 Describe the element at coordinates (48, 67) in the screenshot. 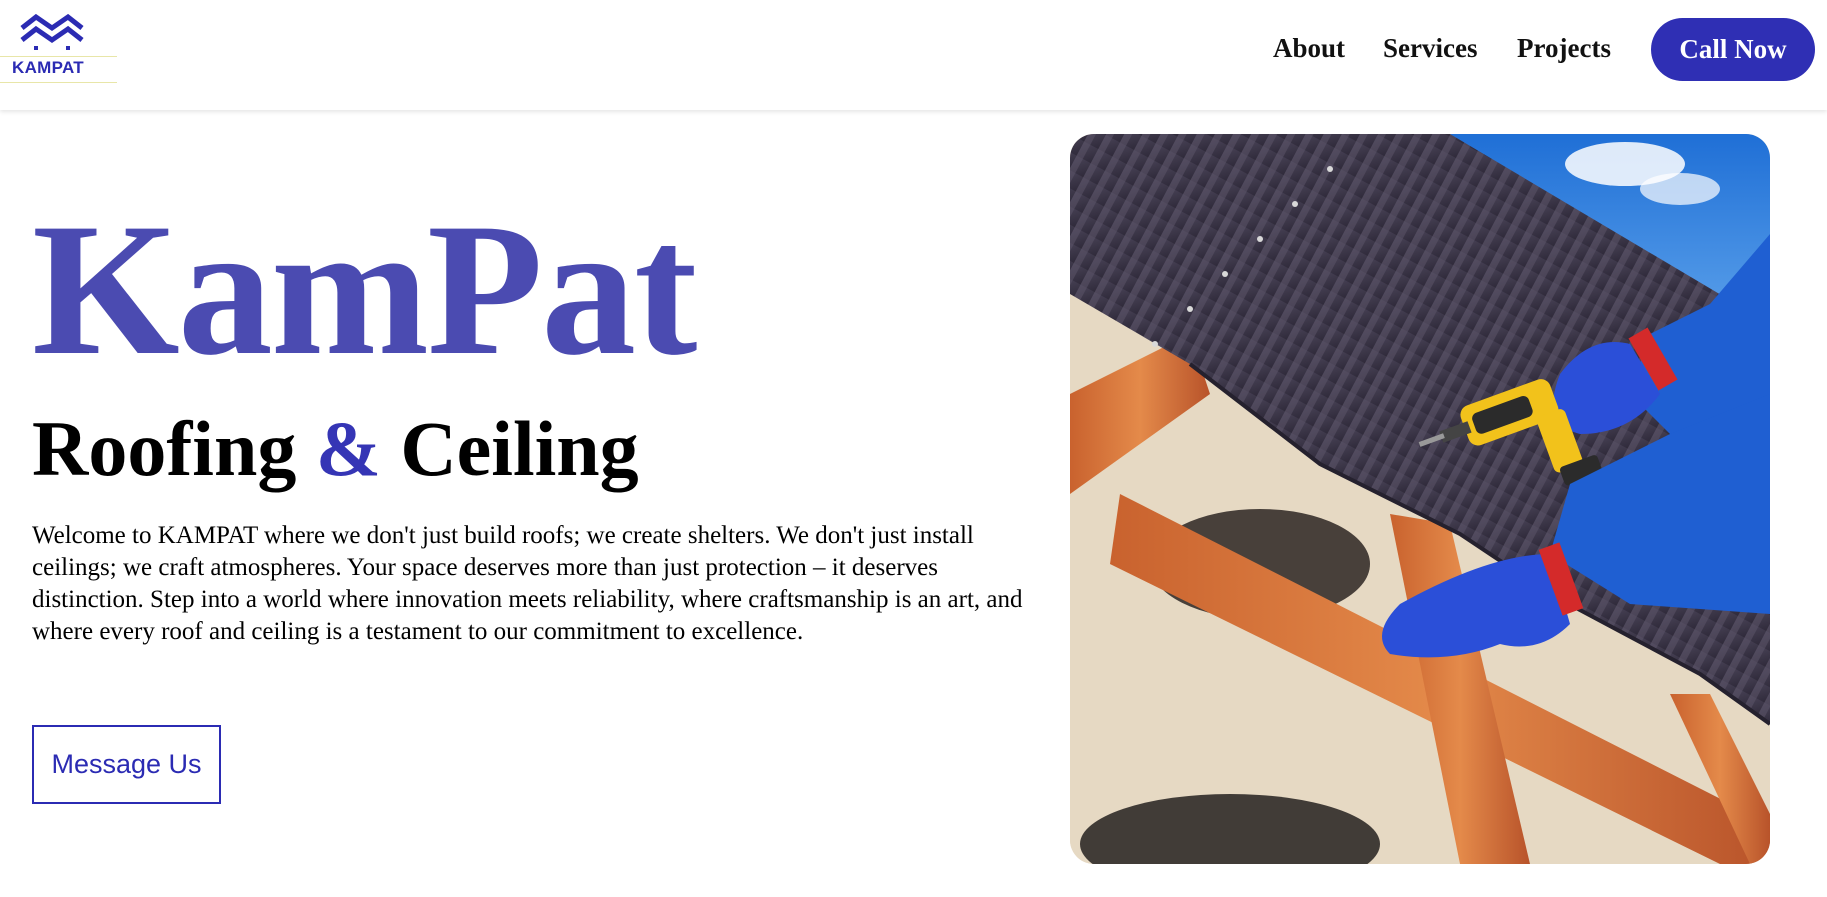

I see `logo-text: KAMPAT` at that location.